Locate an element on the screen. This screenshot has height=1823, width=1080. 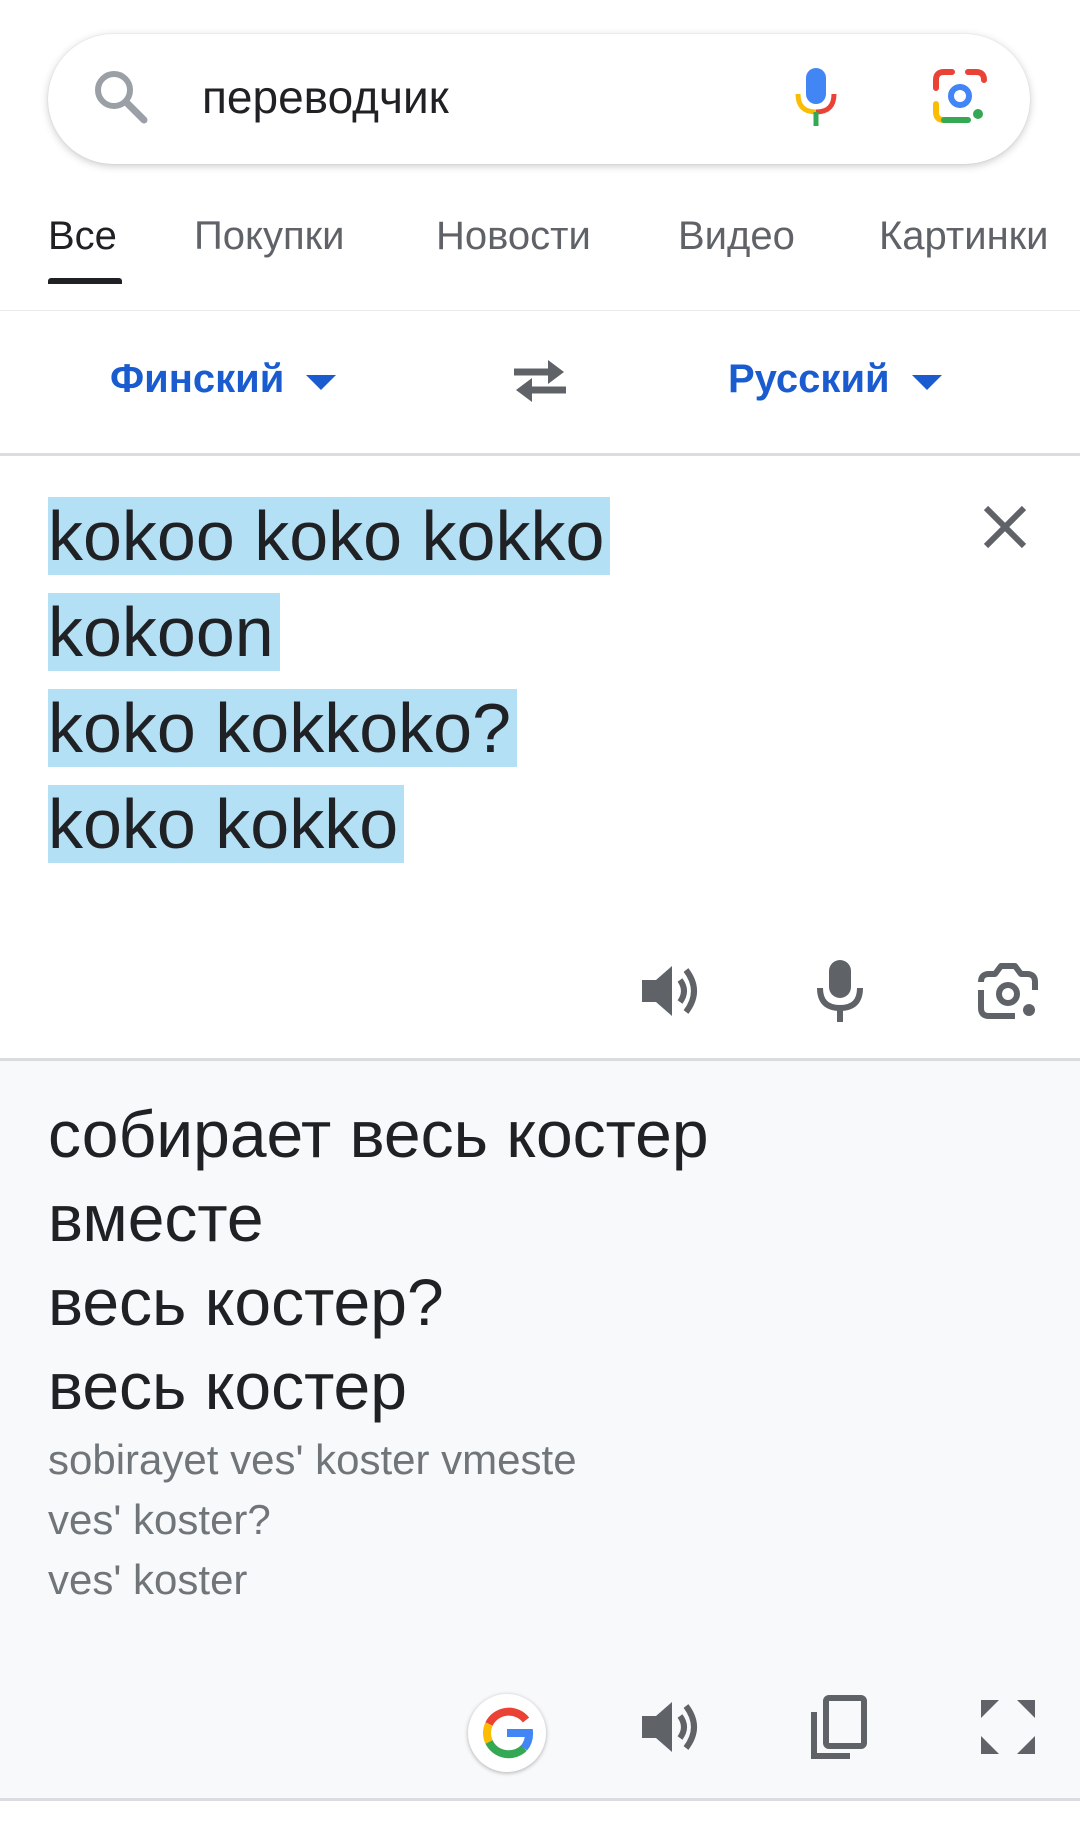
active-tab-indicator is located at coordinates (85, 281).